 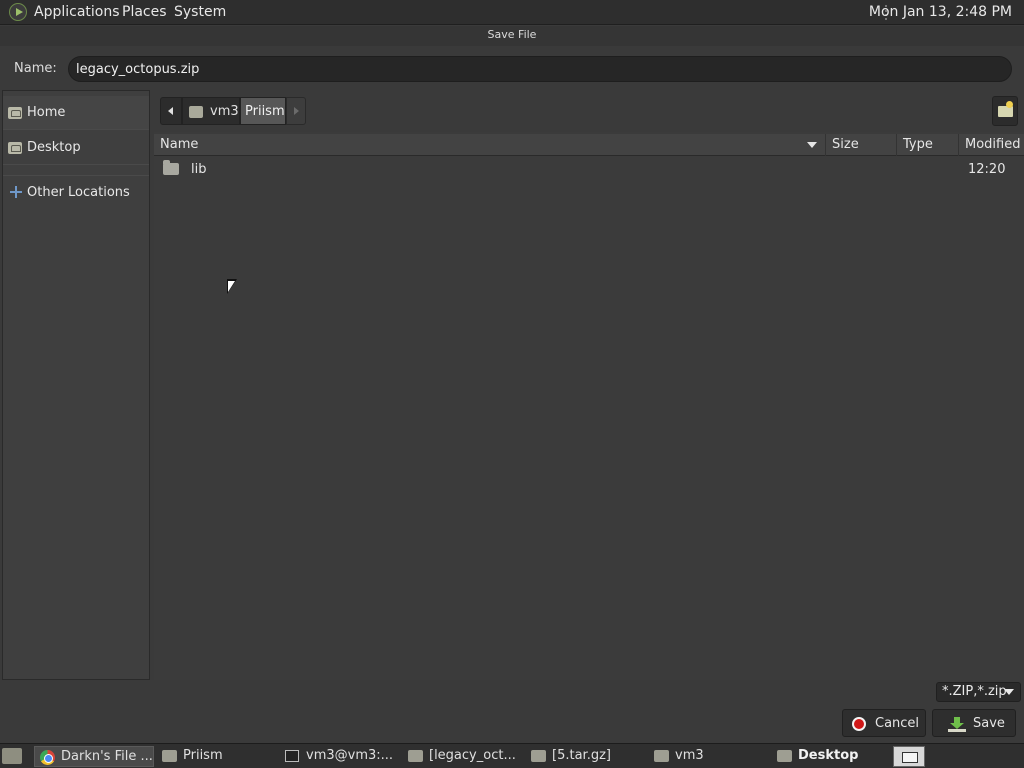 What do you see at coordinates (1009, 692) in the screenshot?
I see `chevron-down-icon` at bounding box center [1009, 692].